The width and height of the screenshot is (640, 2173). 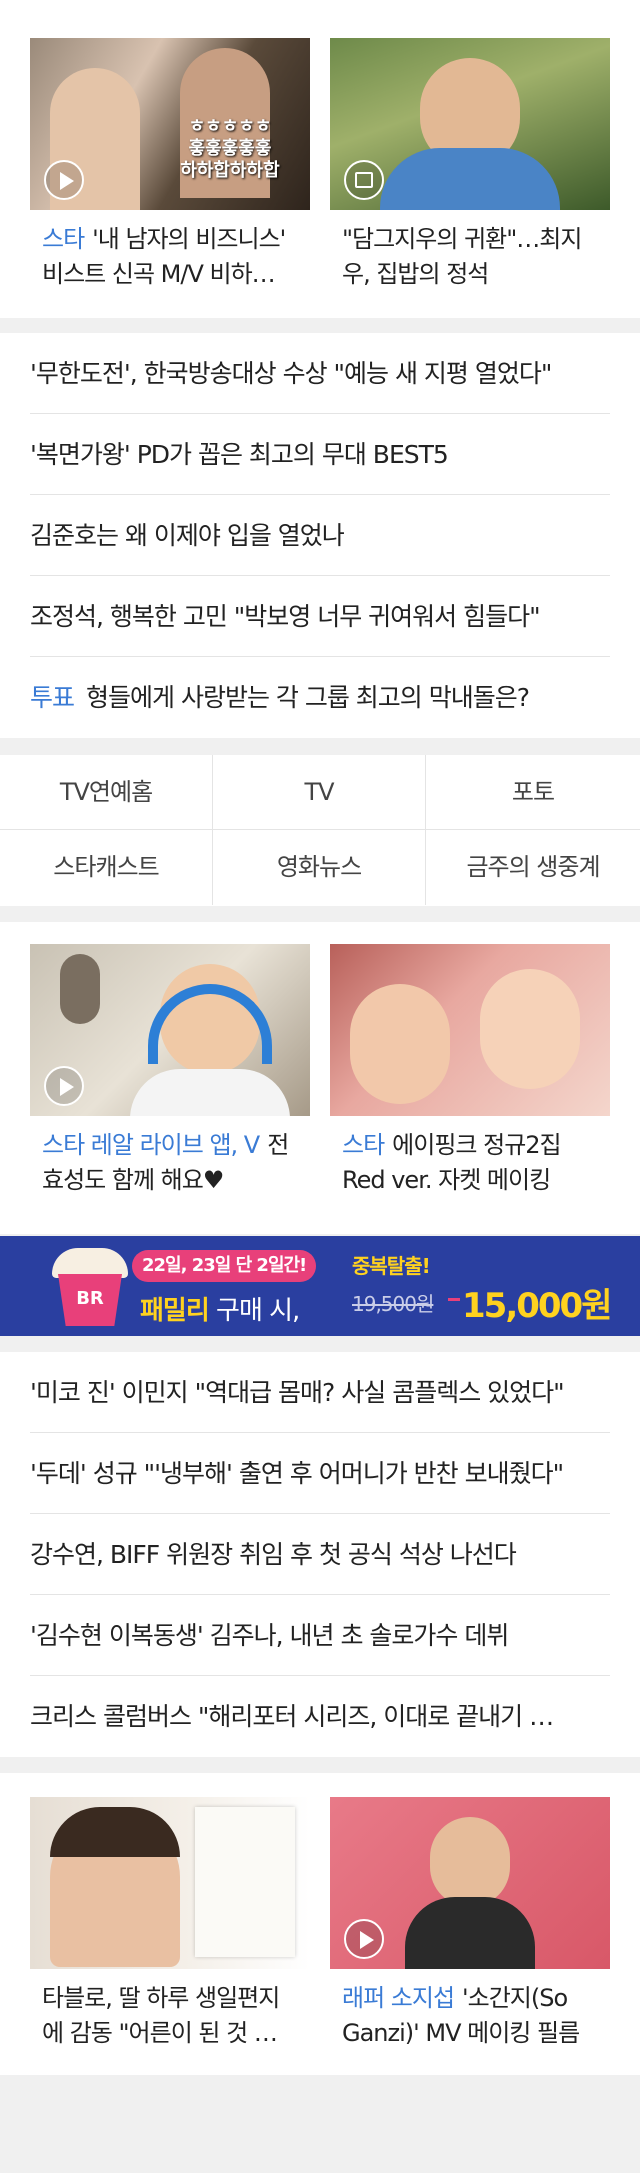 What do you see at coordinates (393, 1304) in the screenshot?
I see `ad-old-price: 19,500원` at bounding box center [393, 1304].